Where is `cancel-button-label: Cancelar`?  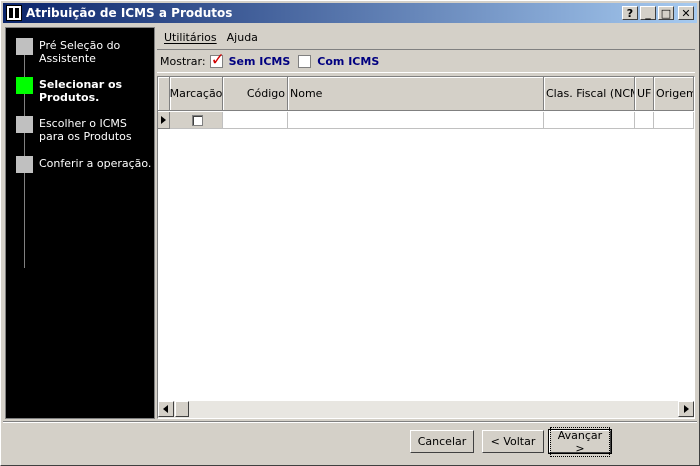
cancel-button-label: Cancelar is located at coordinates (442, 441).